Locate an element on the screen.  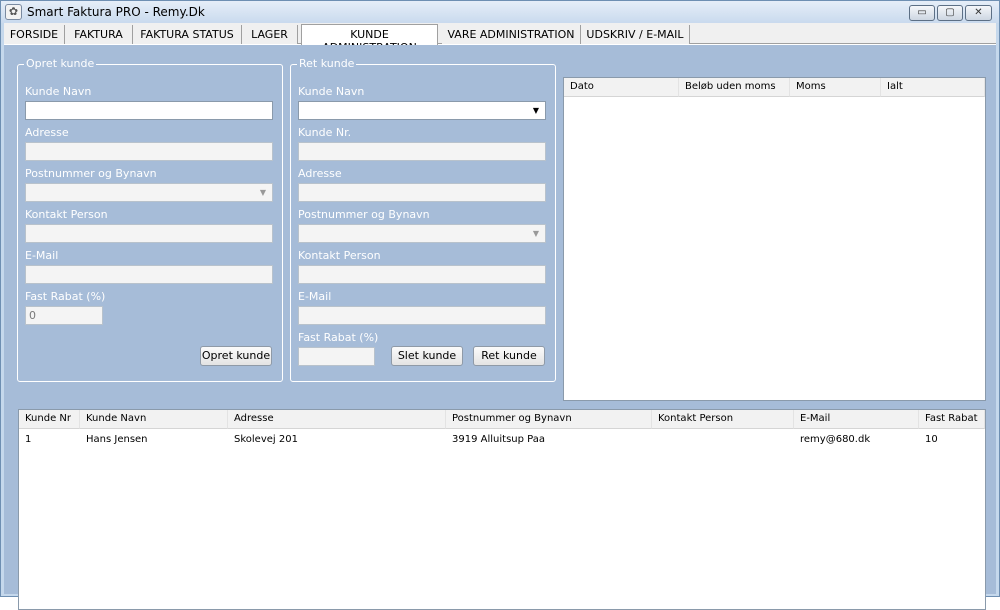
ret-postal-label: Postnummer og Bynavn is located at coordinates (364, 214).